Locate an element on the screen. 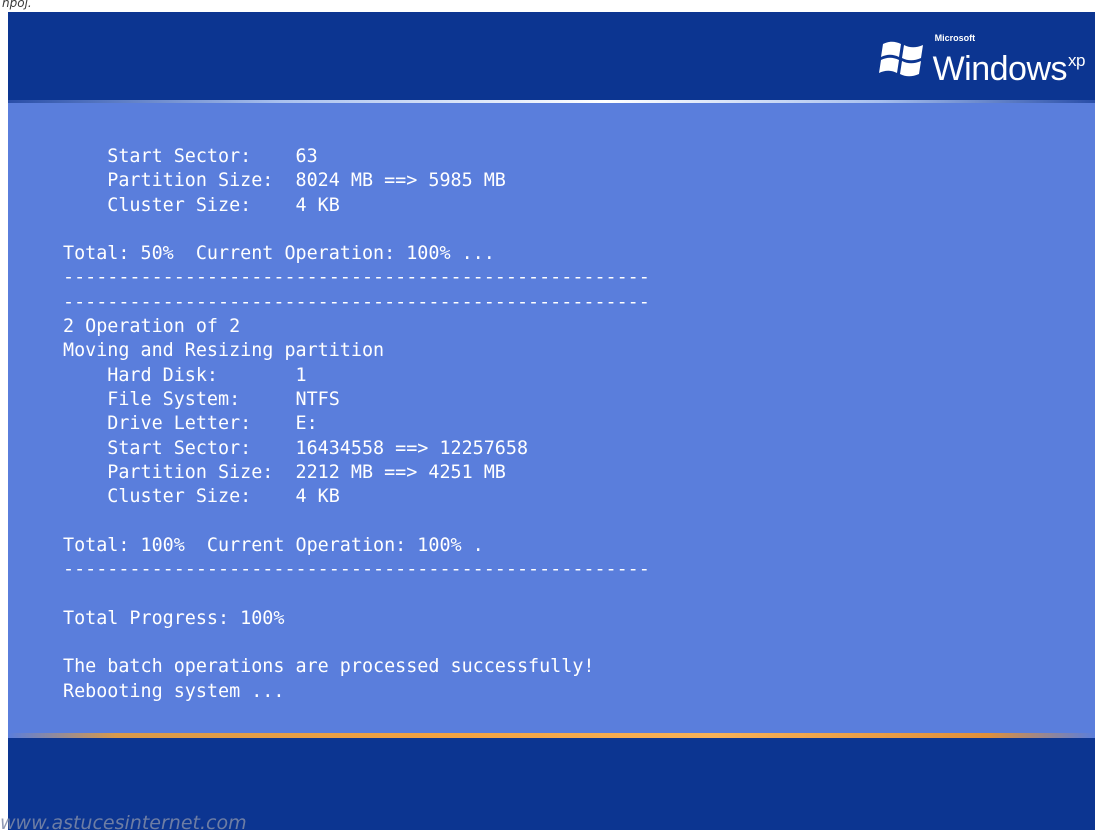 The height and width of the screenshot is (830, 1095). console-line: 2 Operation of 2 is located at coordinates (152, 327).